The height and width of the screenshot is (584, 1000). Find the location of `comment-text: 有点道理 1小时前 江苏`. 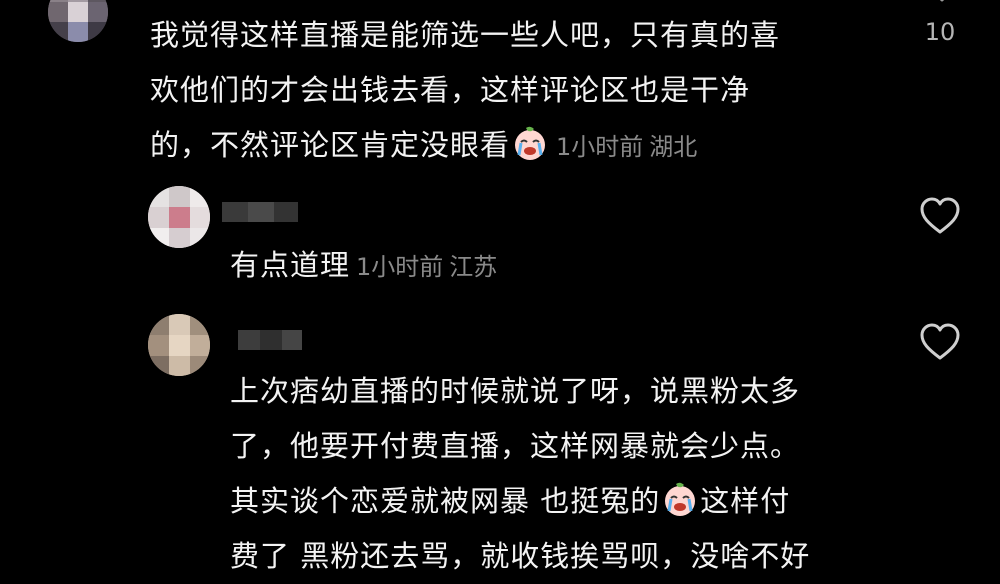

comment-text: 有点道理 1小时前 江苏 is located at coordinates (364, 265).